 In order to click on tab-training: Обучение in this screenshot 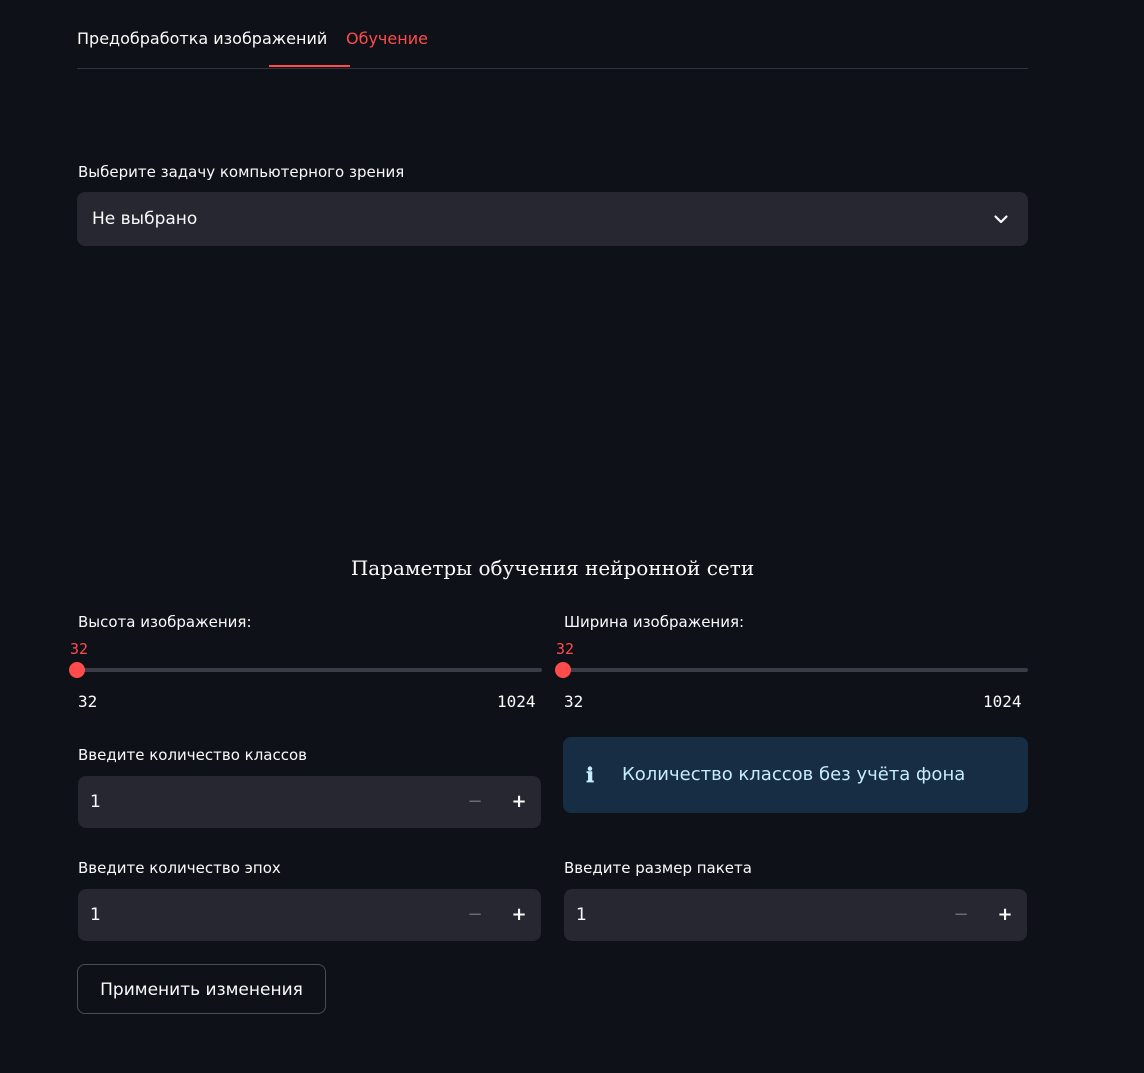, I will do `click(387, 39)`.